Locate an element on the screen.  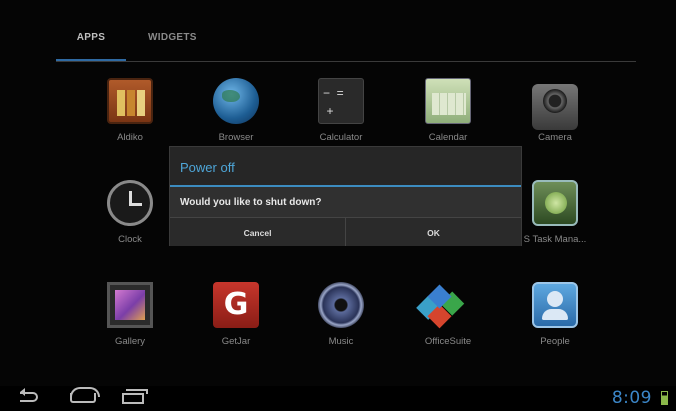
home-icon is located at coordinates (85, 395).